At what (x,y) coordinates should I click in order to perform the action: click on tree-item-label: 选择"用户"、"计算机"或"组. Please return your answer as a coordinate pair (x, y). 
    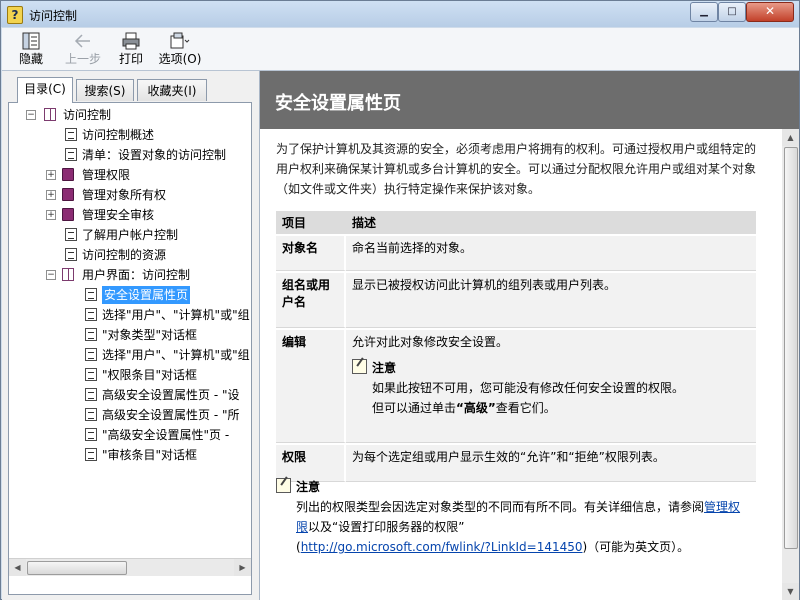
    Looking at the image, I should click on (176, 355).